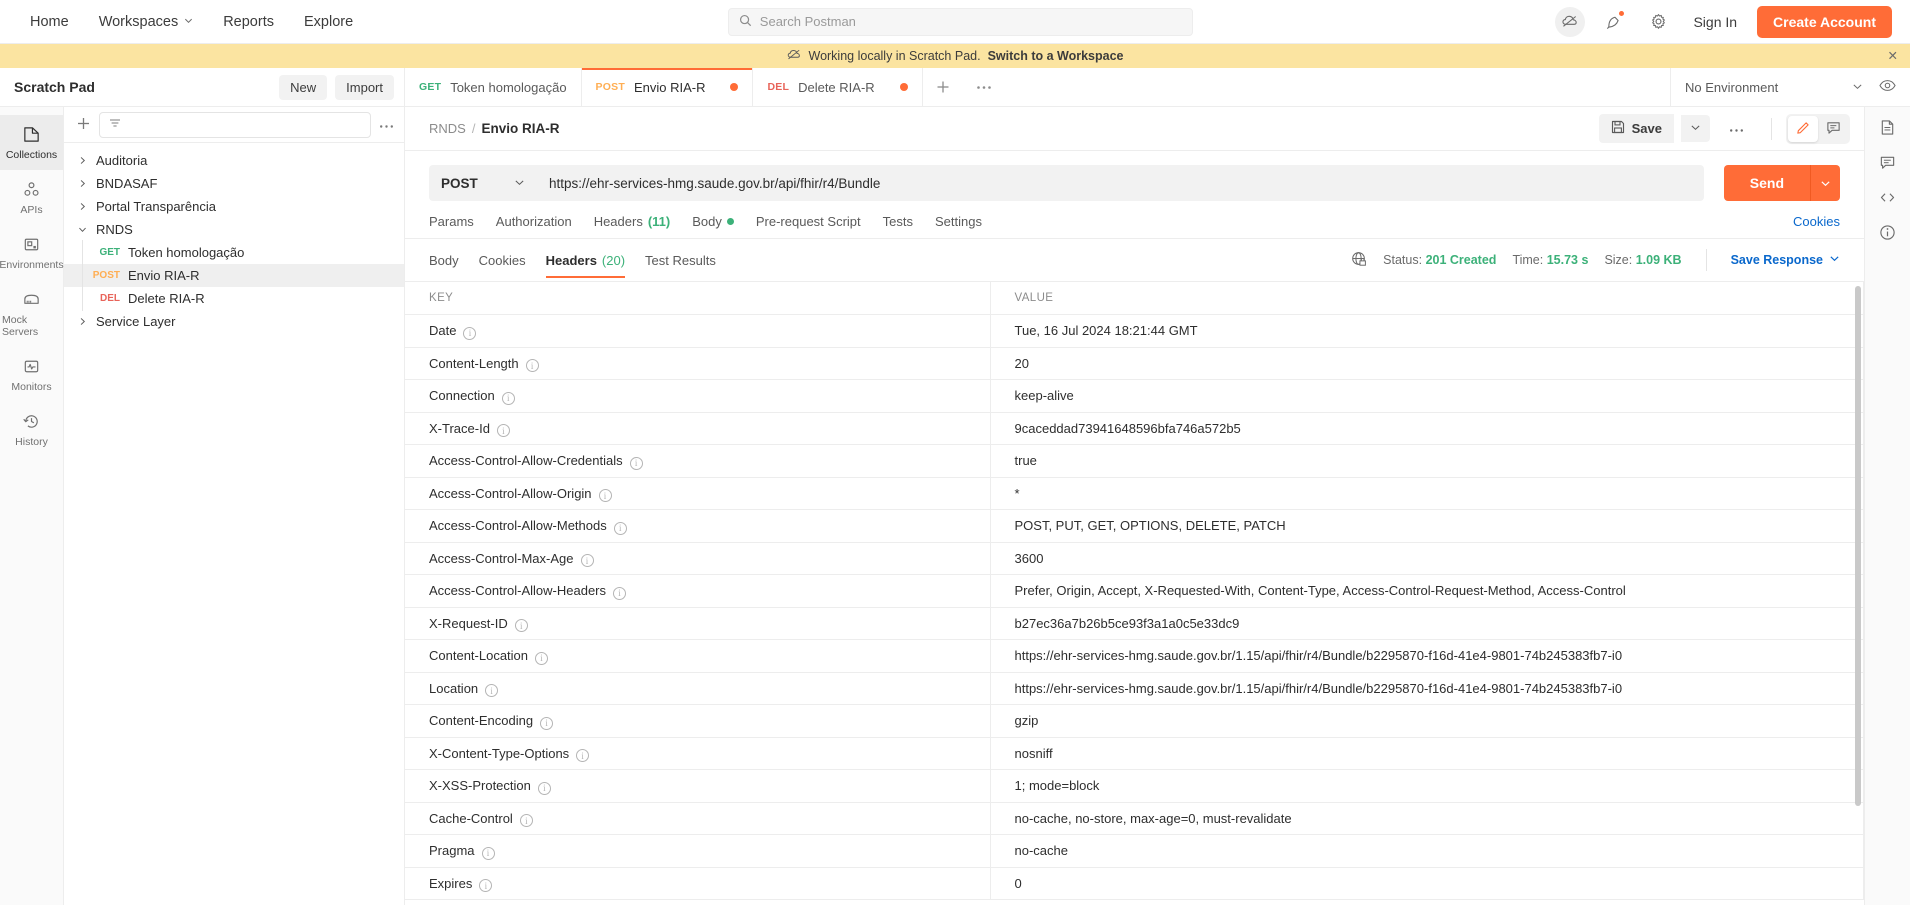 The height and width of the screenshot is (905, 1910). Describe the element at coordinates (1056, 56) in the screenshot. I see `banner-switch-workspace-link: Switch to a Workspace` at that location.